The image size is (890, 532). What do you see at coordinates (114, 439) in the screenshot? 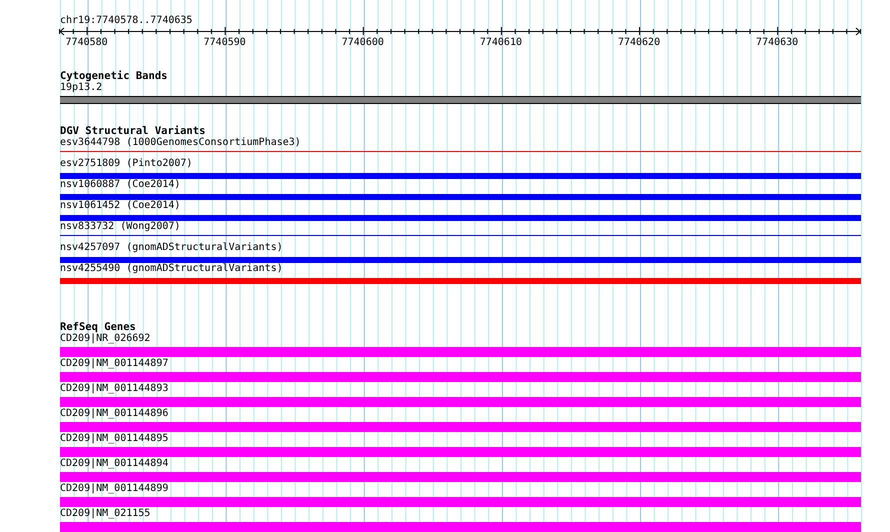
I see `feature-label: CD209|NM_001144895` at bounding box center [114, 439].